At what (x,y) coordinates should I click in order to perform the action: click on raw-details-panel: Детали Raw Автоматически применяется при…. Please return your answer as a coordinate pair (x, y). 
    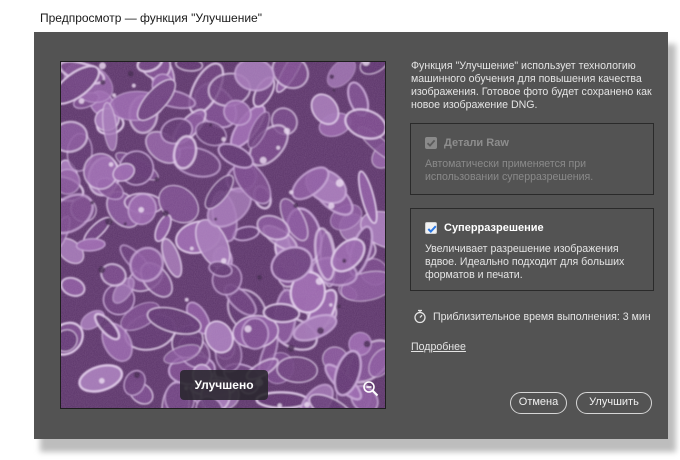
    Looking at the image, I should click on (532, 159).